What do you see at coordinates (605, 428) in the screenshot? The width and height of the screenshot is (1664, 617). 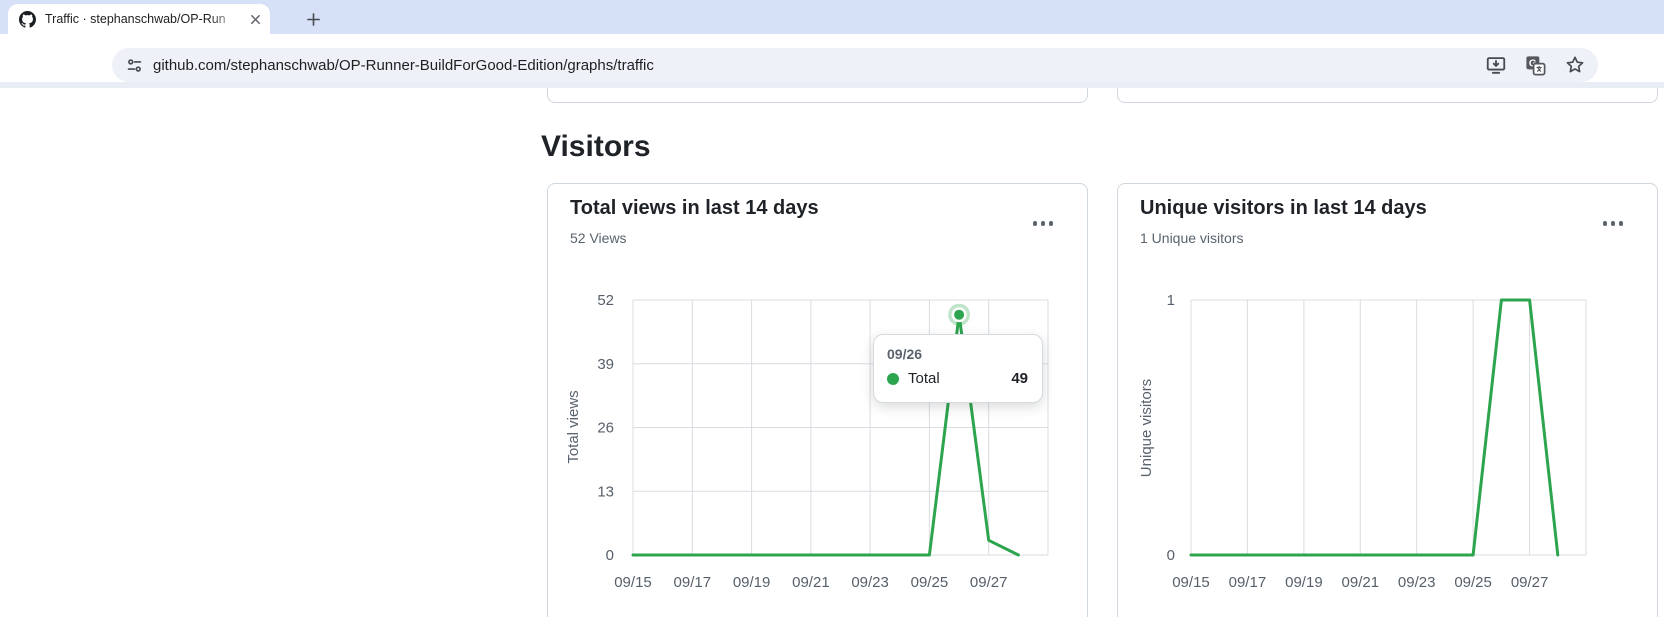 I see `svg-text: 26` at bounding box center [605, 428].